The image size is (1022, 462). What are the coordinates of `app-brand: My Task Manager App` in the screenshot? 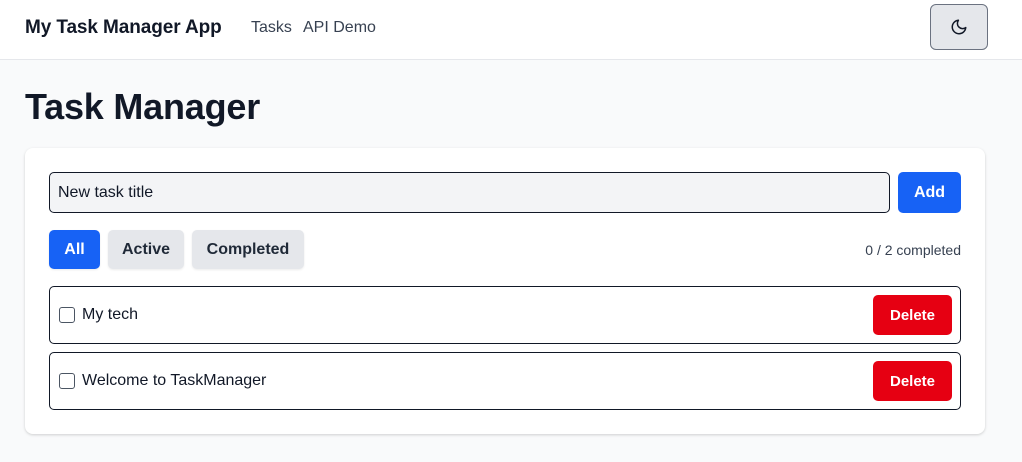 It's located at (123, 28).